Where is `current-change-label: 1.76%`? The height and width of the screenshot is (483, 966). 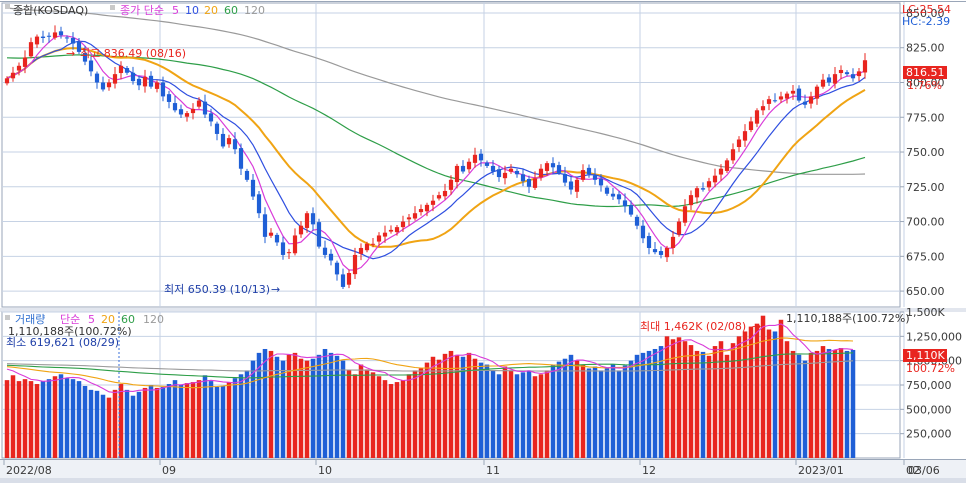
current-change-label: 1.76% is located at coordinates (924, 85).